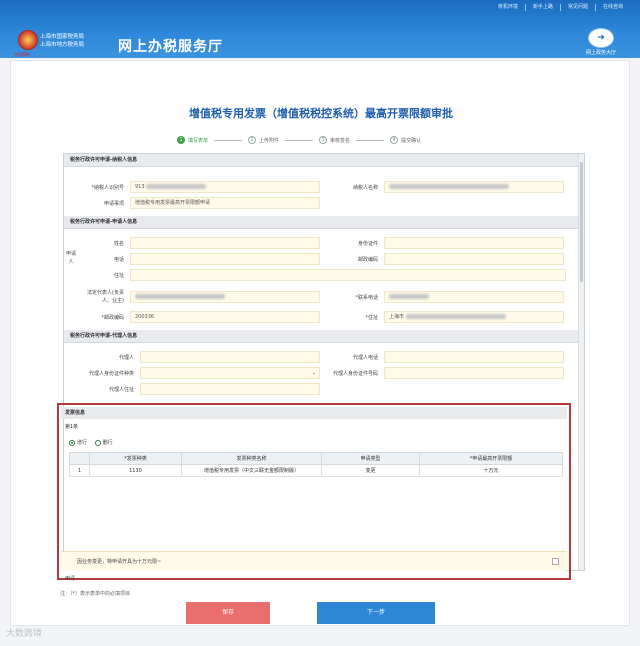 The width and height of the screenshot is (640, 646). I want to click on step-number: 1, so click(181, 140).